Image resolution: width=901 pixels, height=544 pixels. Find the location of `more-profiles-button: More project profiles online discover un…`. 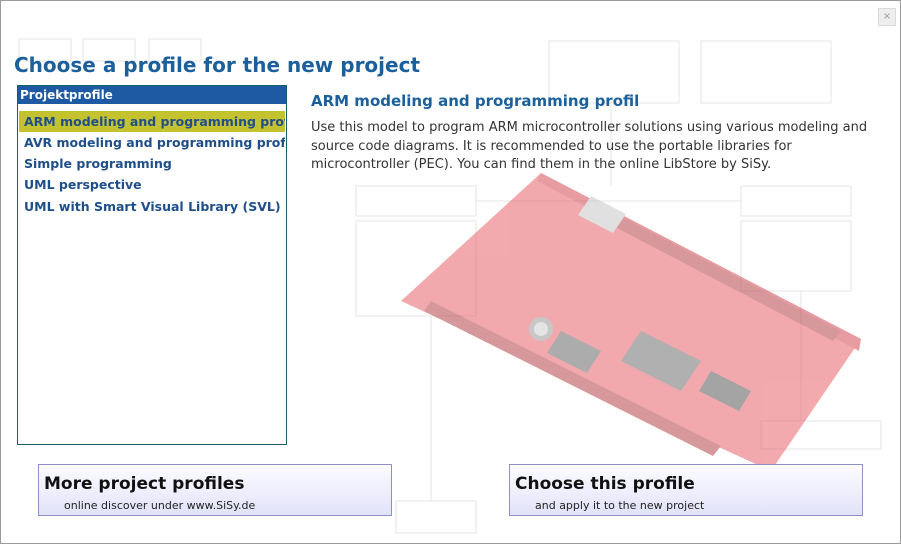

more-profiles-button: More project profiles online discover un… is located at coordinates (215, 490).